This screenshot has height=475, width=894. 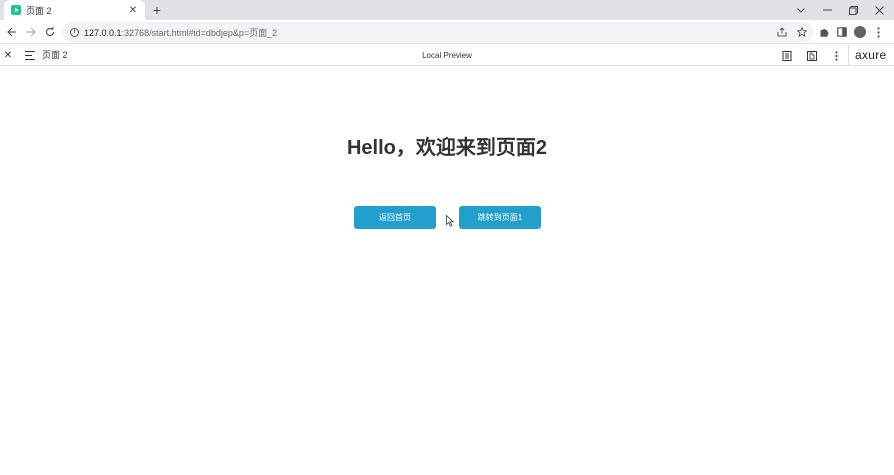 I want to click on share-icon, so click(x=782, y=32).